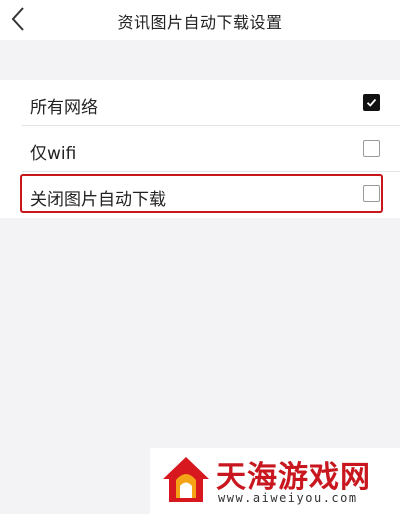  I want to click on checkbox-disable-auto-download, so click(371, 193).